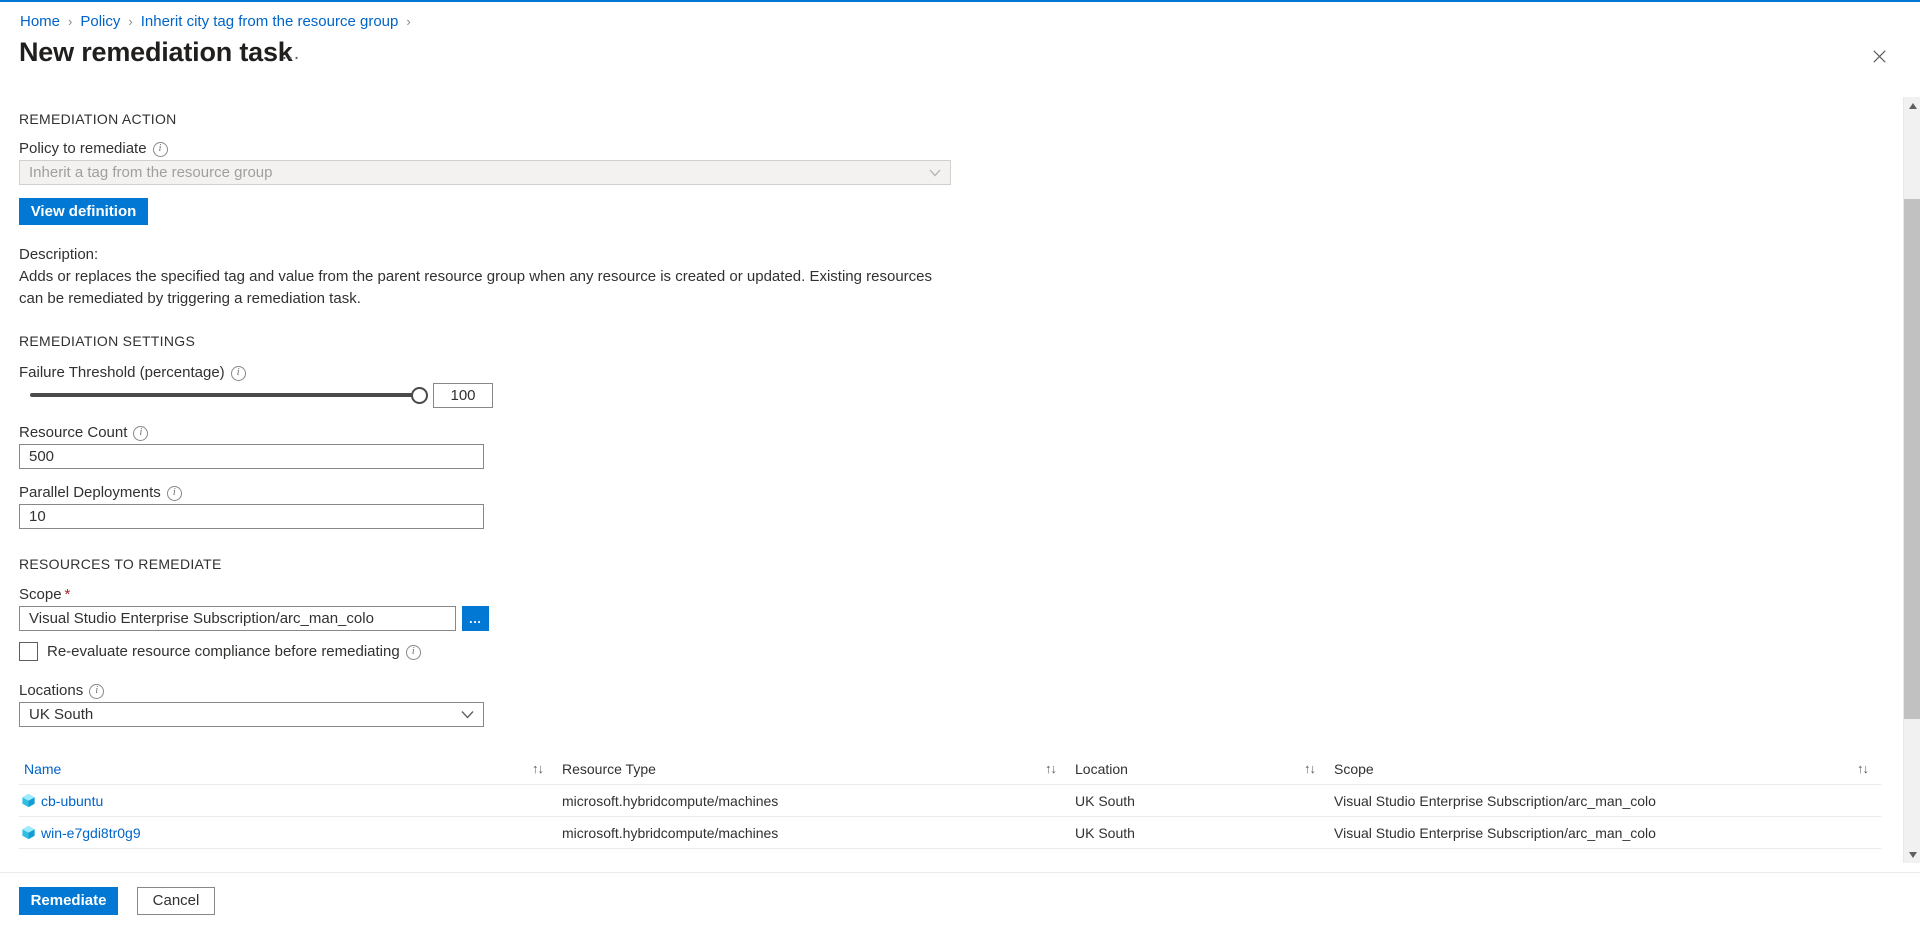  Describe the element at coordinates (67, 594) in the screenshot. I see `required-indicator: *` at that location.